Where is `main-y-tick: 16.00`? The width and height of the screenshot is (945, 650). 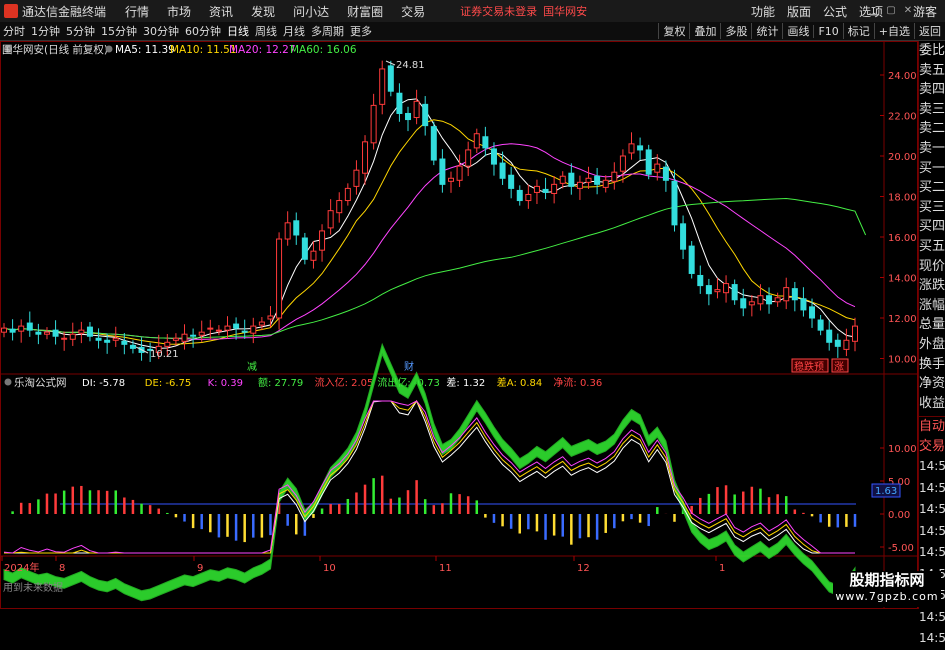 main-y-tick: 16.00 is located at coordinates (902, 238).